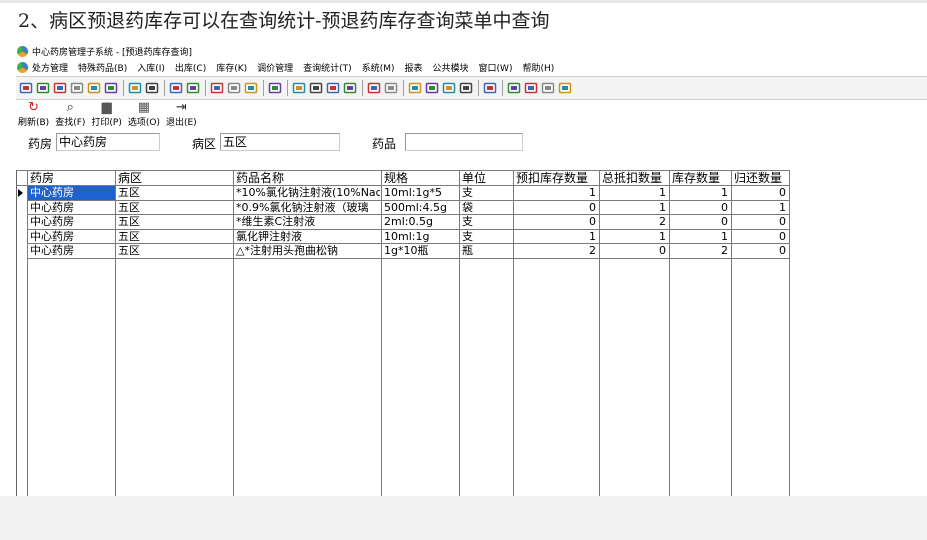 The image size is (927, 540). Describe the element at coordinates (72, 178) in the screenshot. I see `column-header: 药房` at that location.